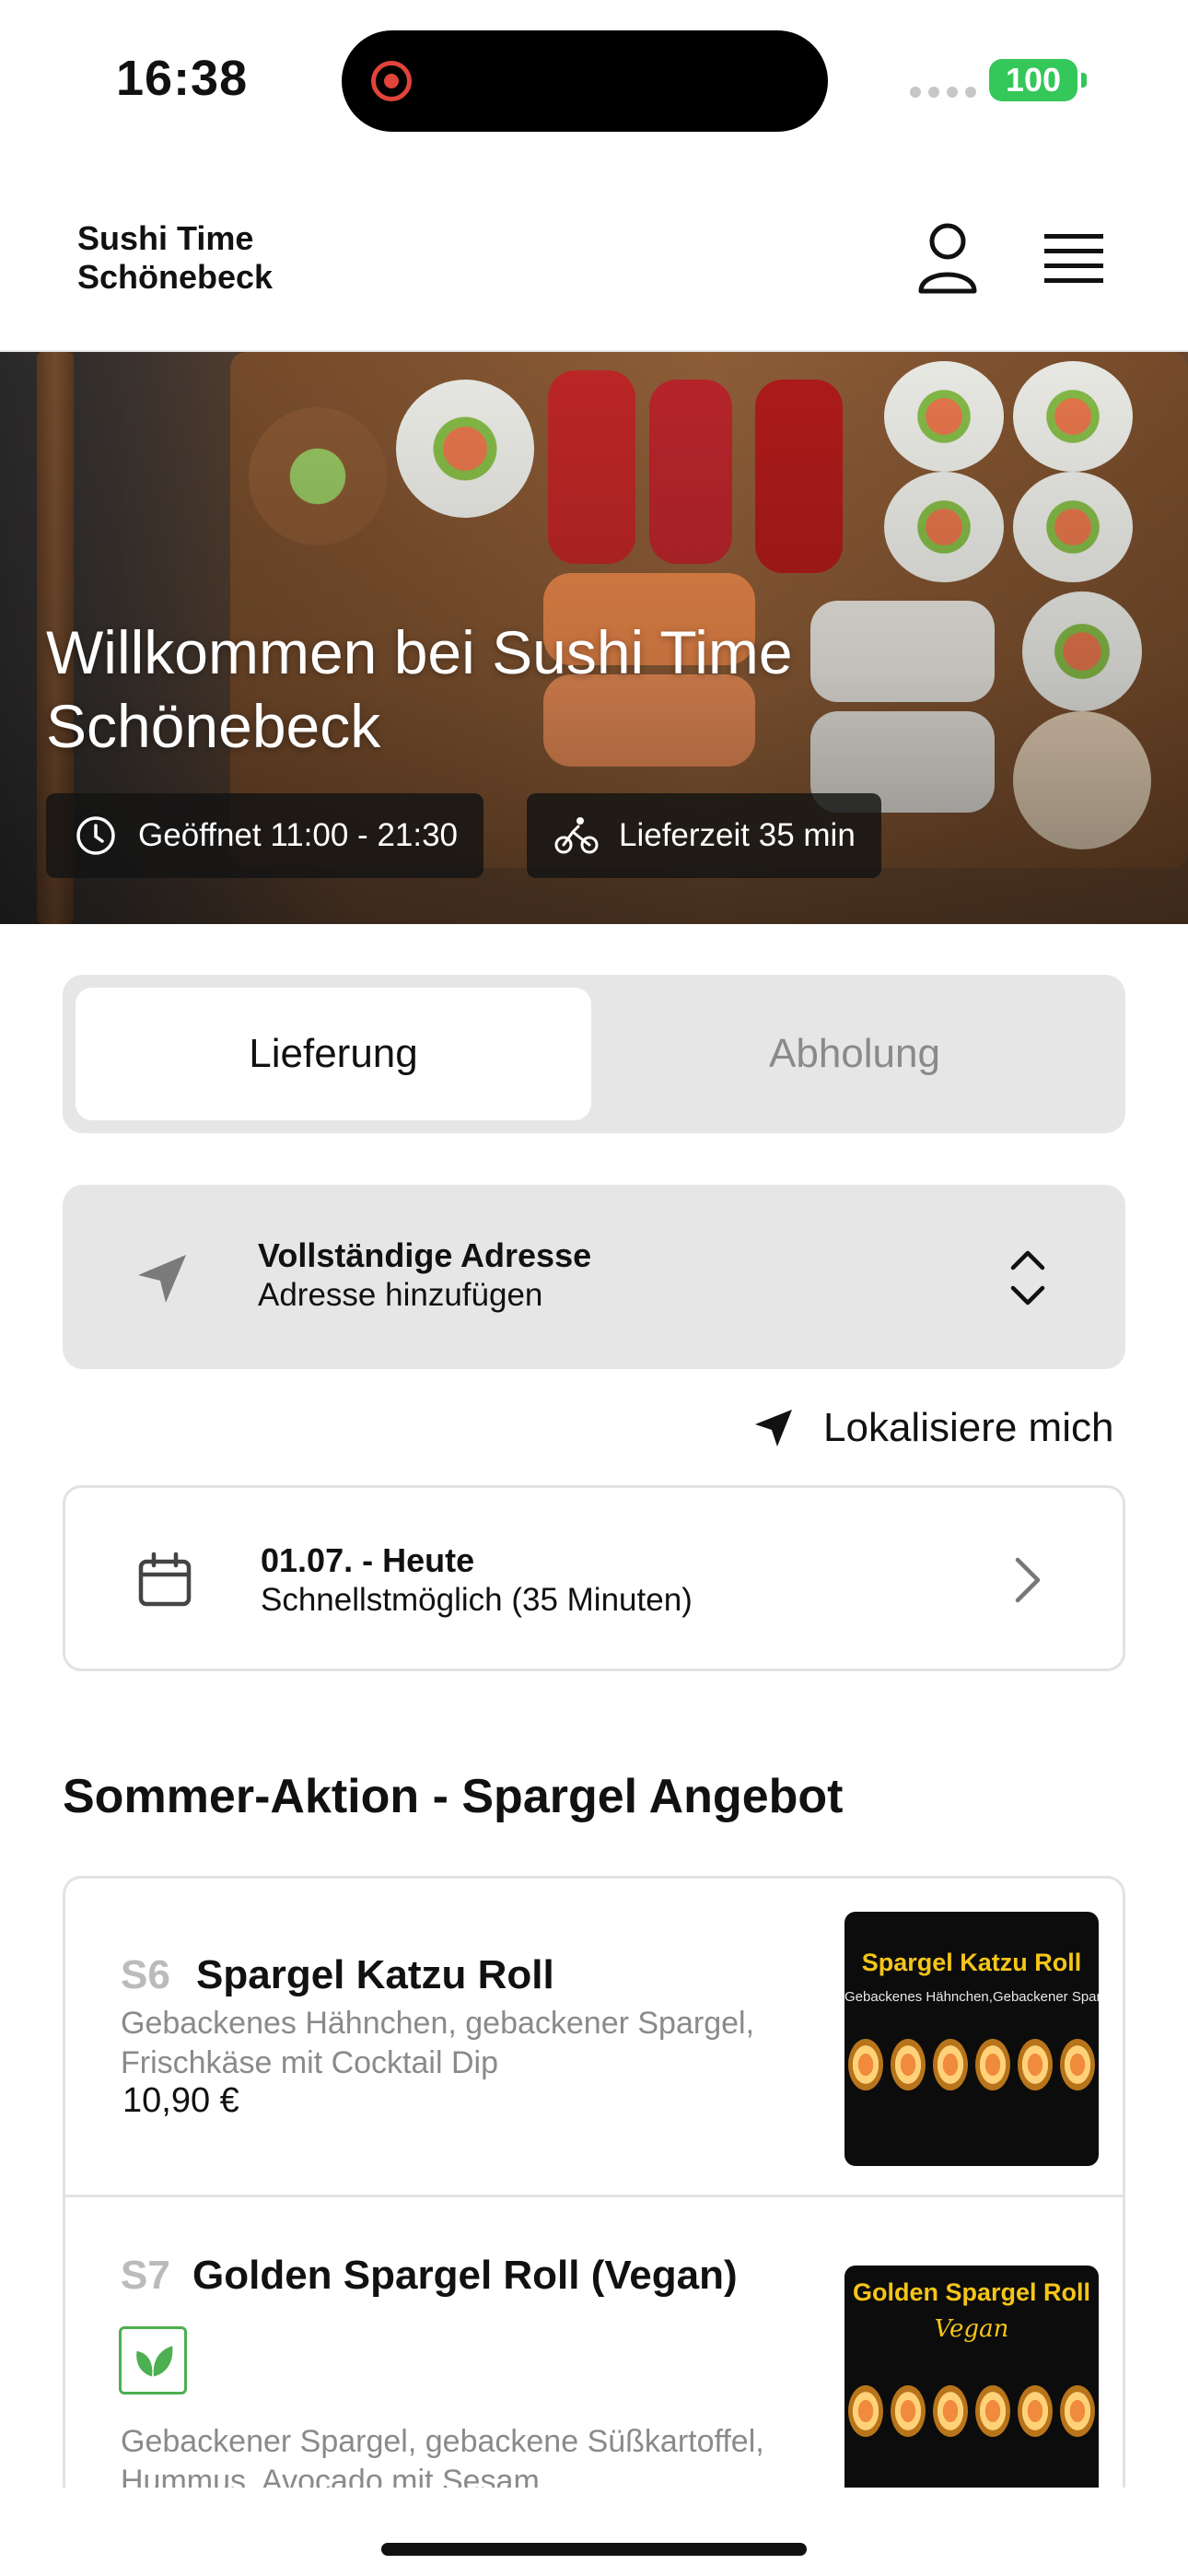 The width and height of the screenshot is (1188, 2576). Describe the element at coordinates (585, 81) in the screenshot. I see `dynamic-island` at that location.